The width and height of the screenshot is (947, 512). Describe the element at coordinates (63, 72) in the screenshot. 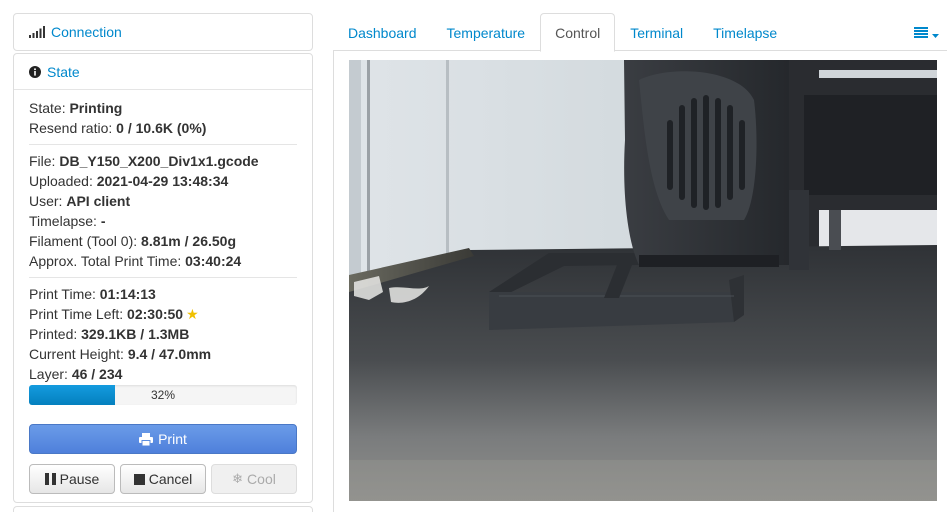

I see `state-title: State` at that location.